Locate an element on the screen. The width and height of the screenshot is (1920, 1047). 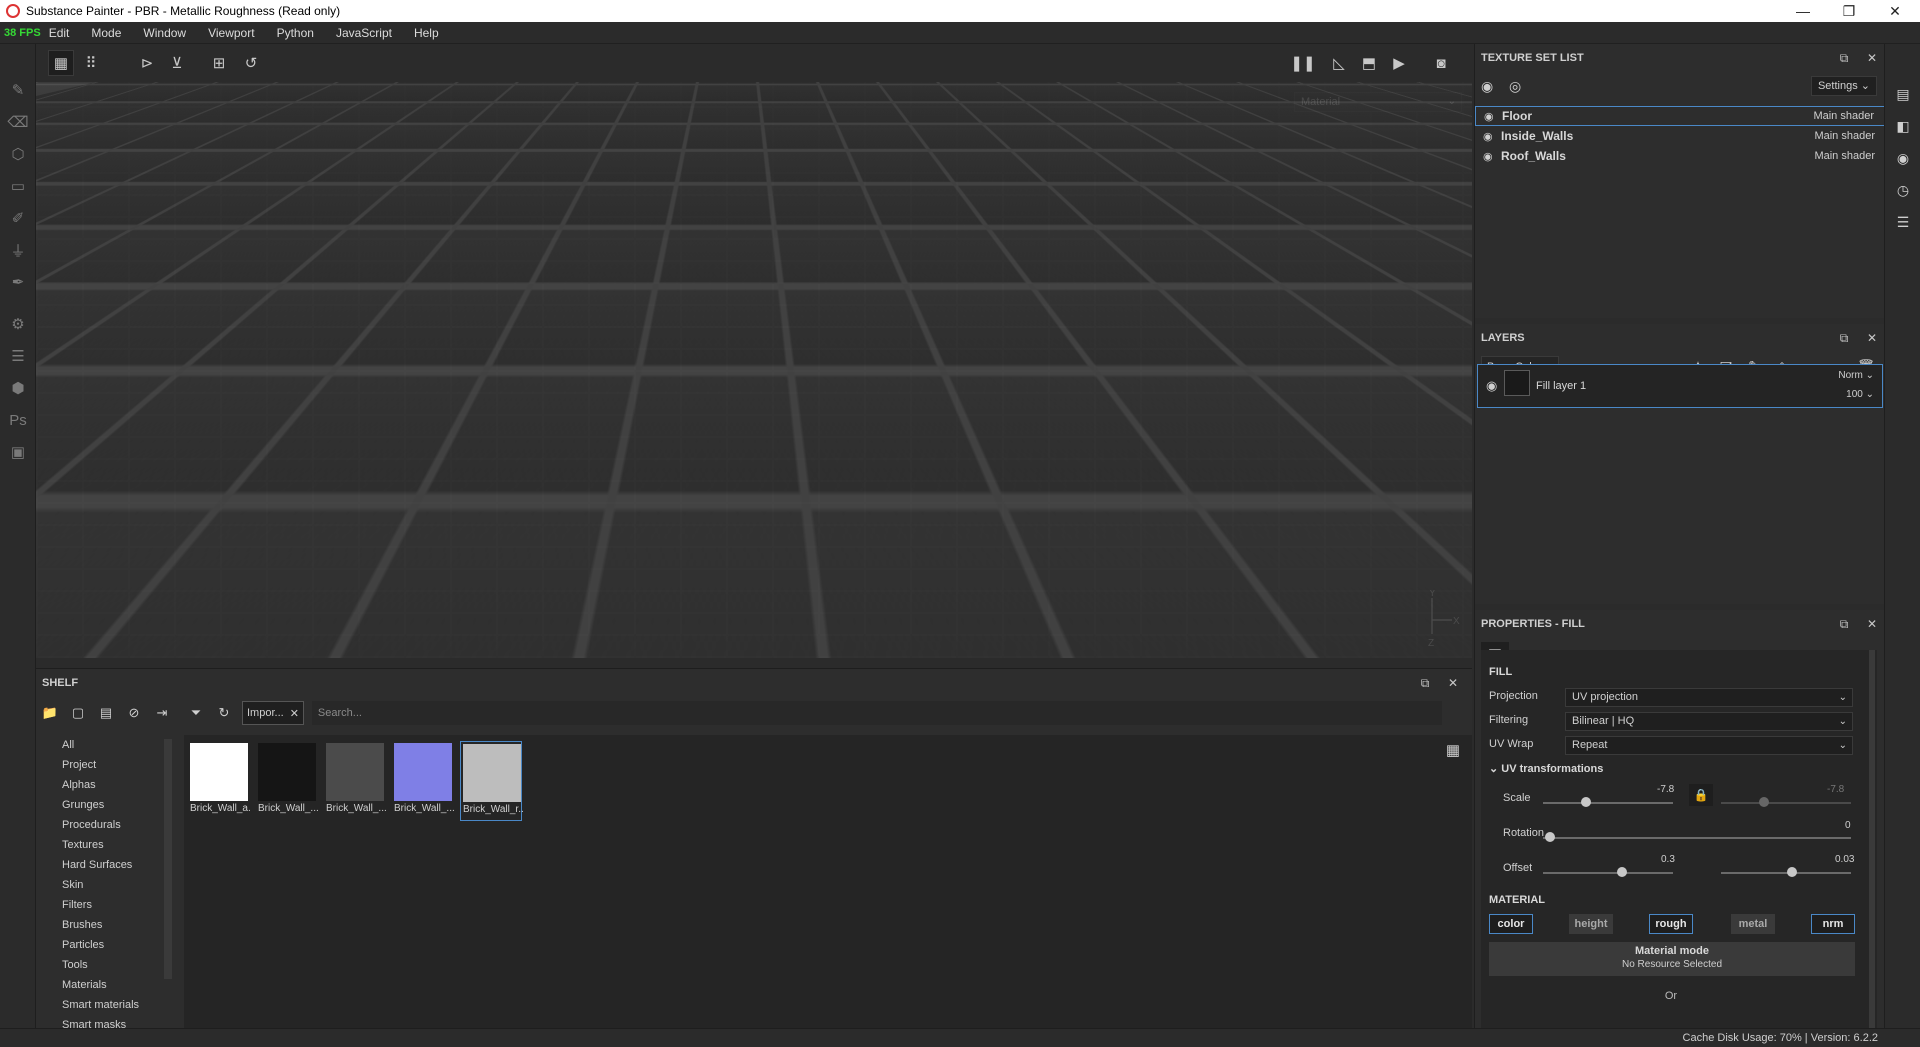
eye-all-icon: ◉ is located at coordinates (1495, 86).